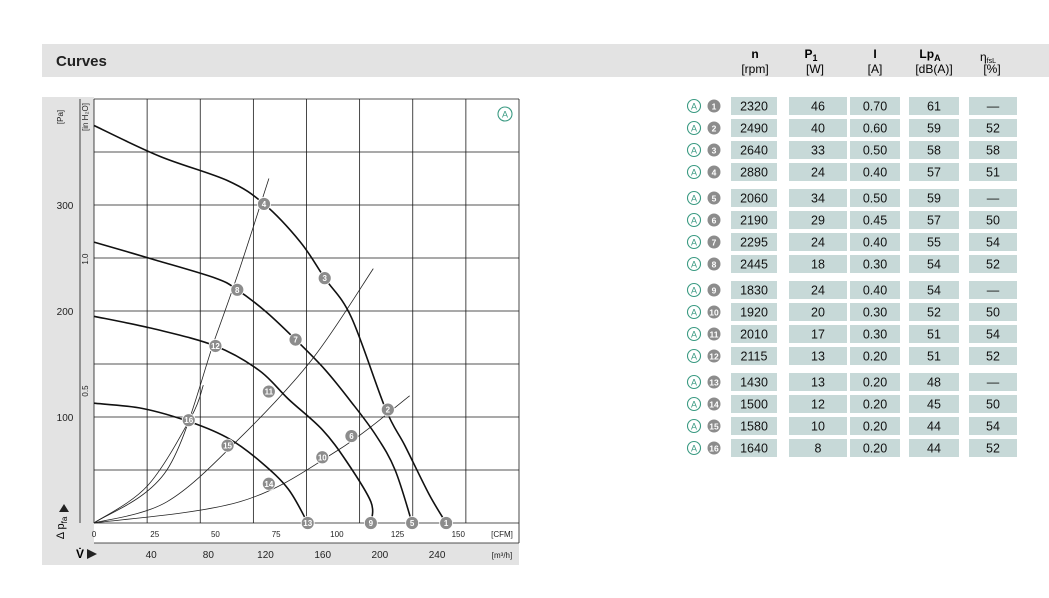 This screenshot has height=598, width=1049. What do you see at coordinates (505, 115) in the screenshot?
I see `chart-mode-badge-label: A` at bounding box center [505, 115].